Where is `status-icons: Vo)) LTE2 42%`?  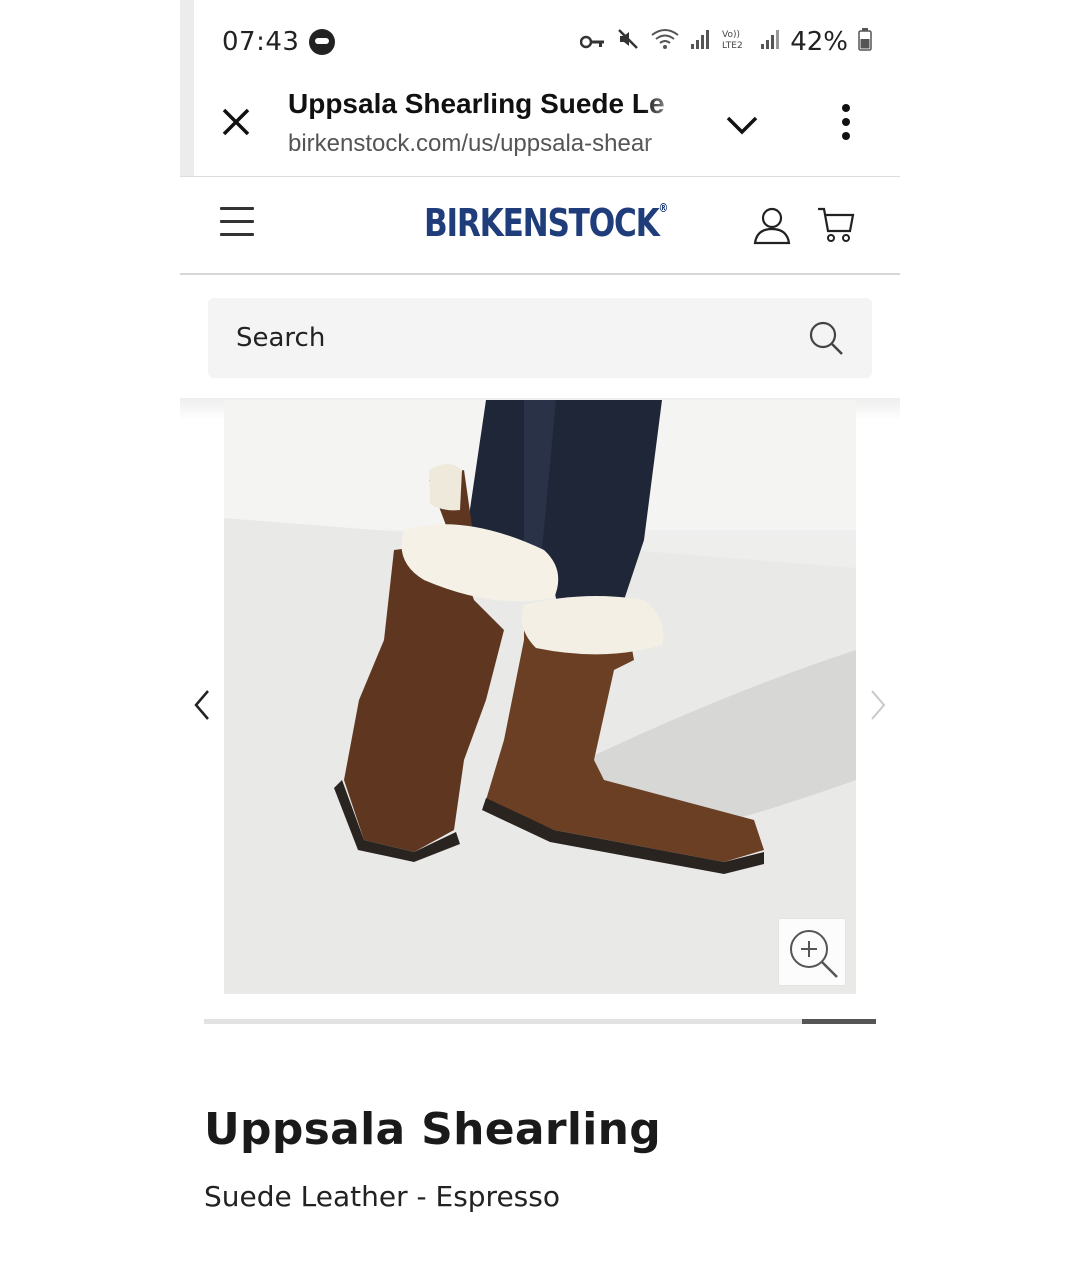
status-icons: Vo)) LTE2 42% is located at coordinates (725, 42).